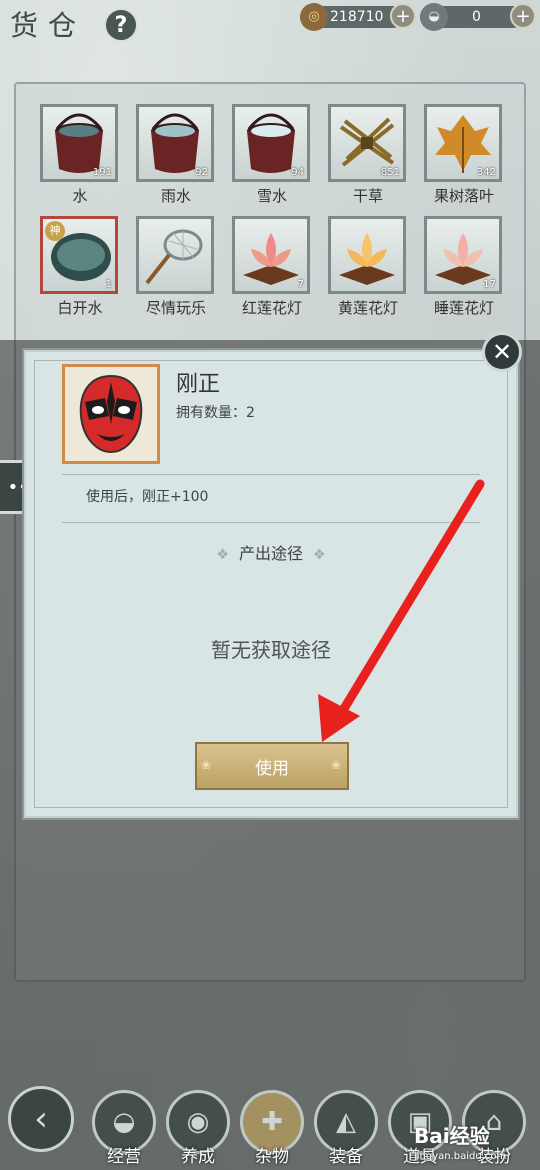 This screenshot has height=1170, width=540. I want to click on no-source-text: 暂无获取途径, so click(271, 650).